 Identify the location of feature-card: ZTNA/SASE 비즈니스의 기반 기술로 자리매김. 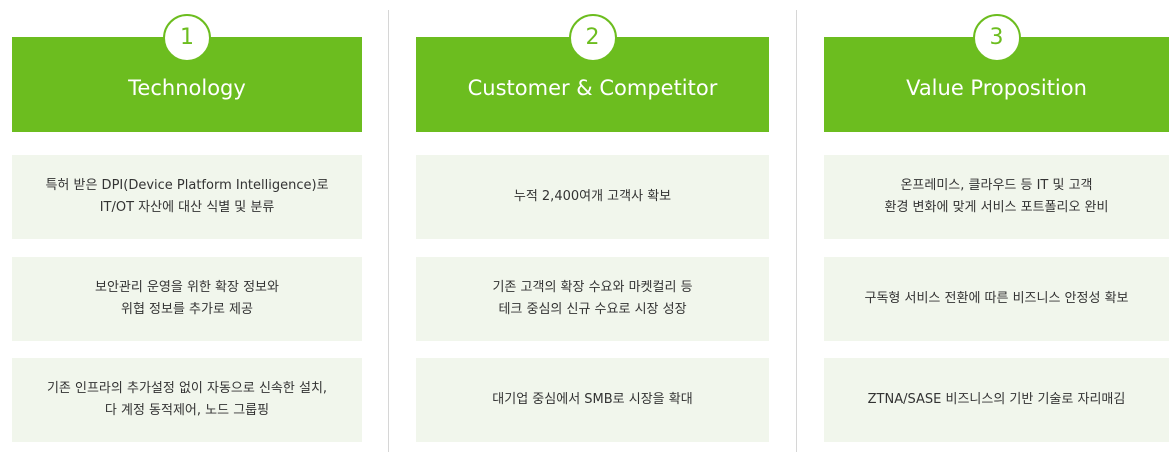
(996, 400).